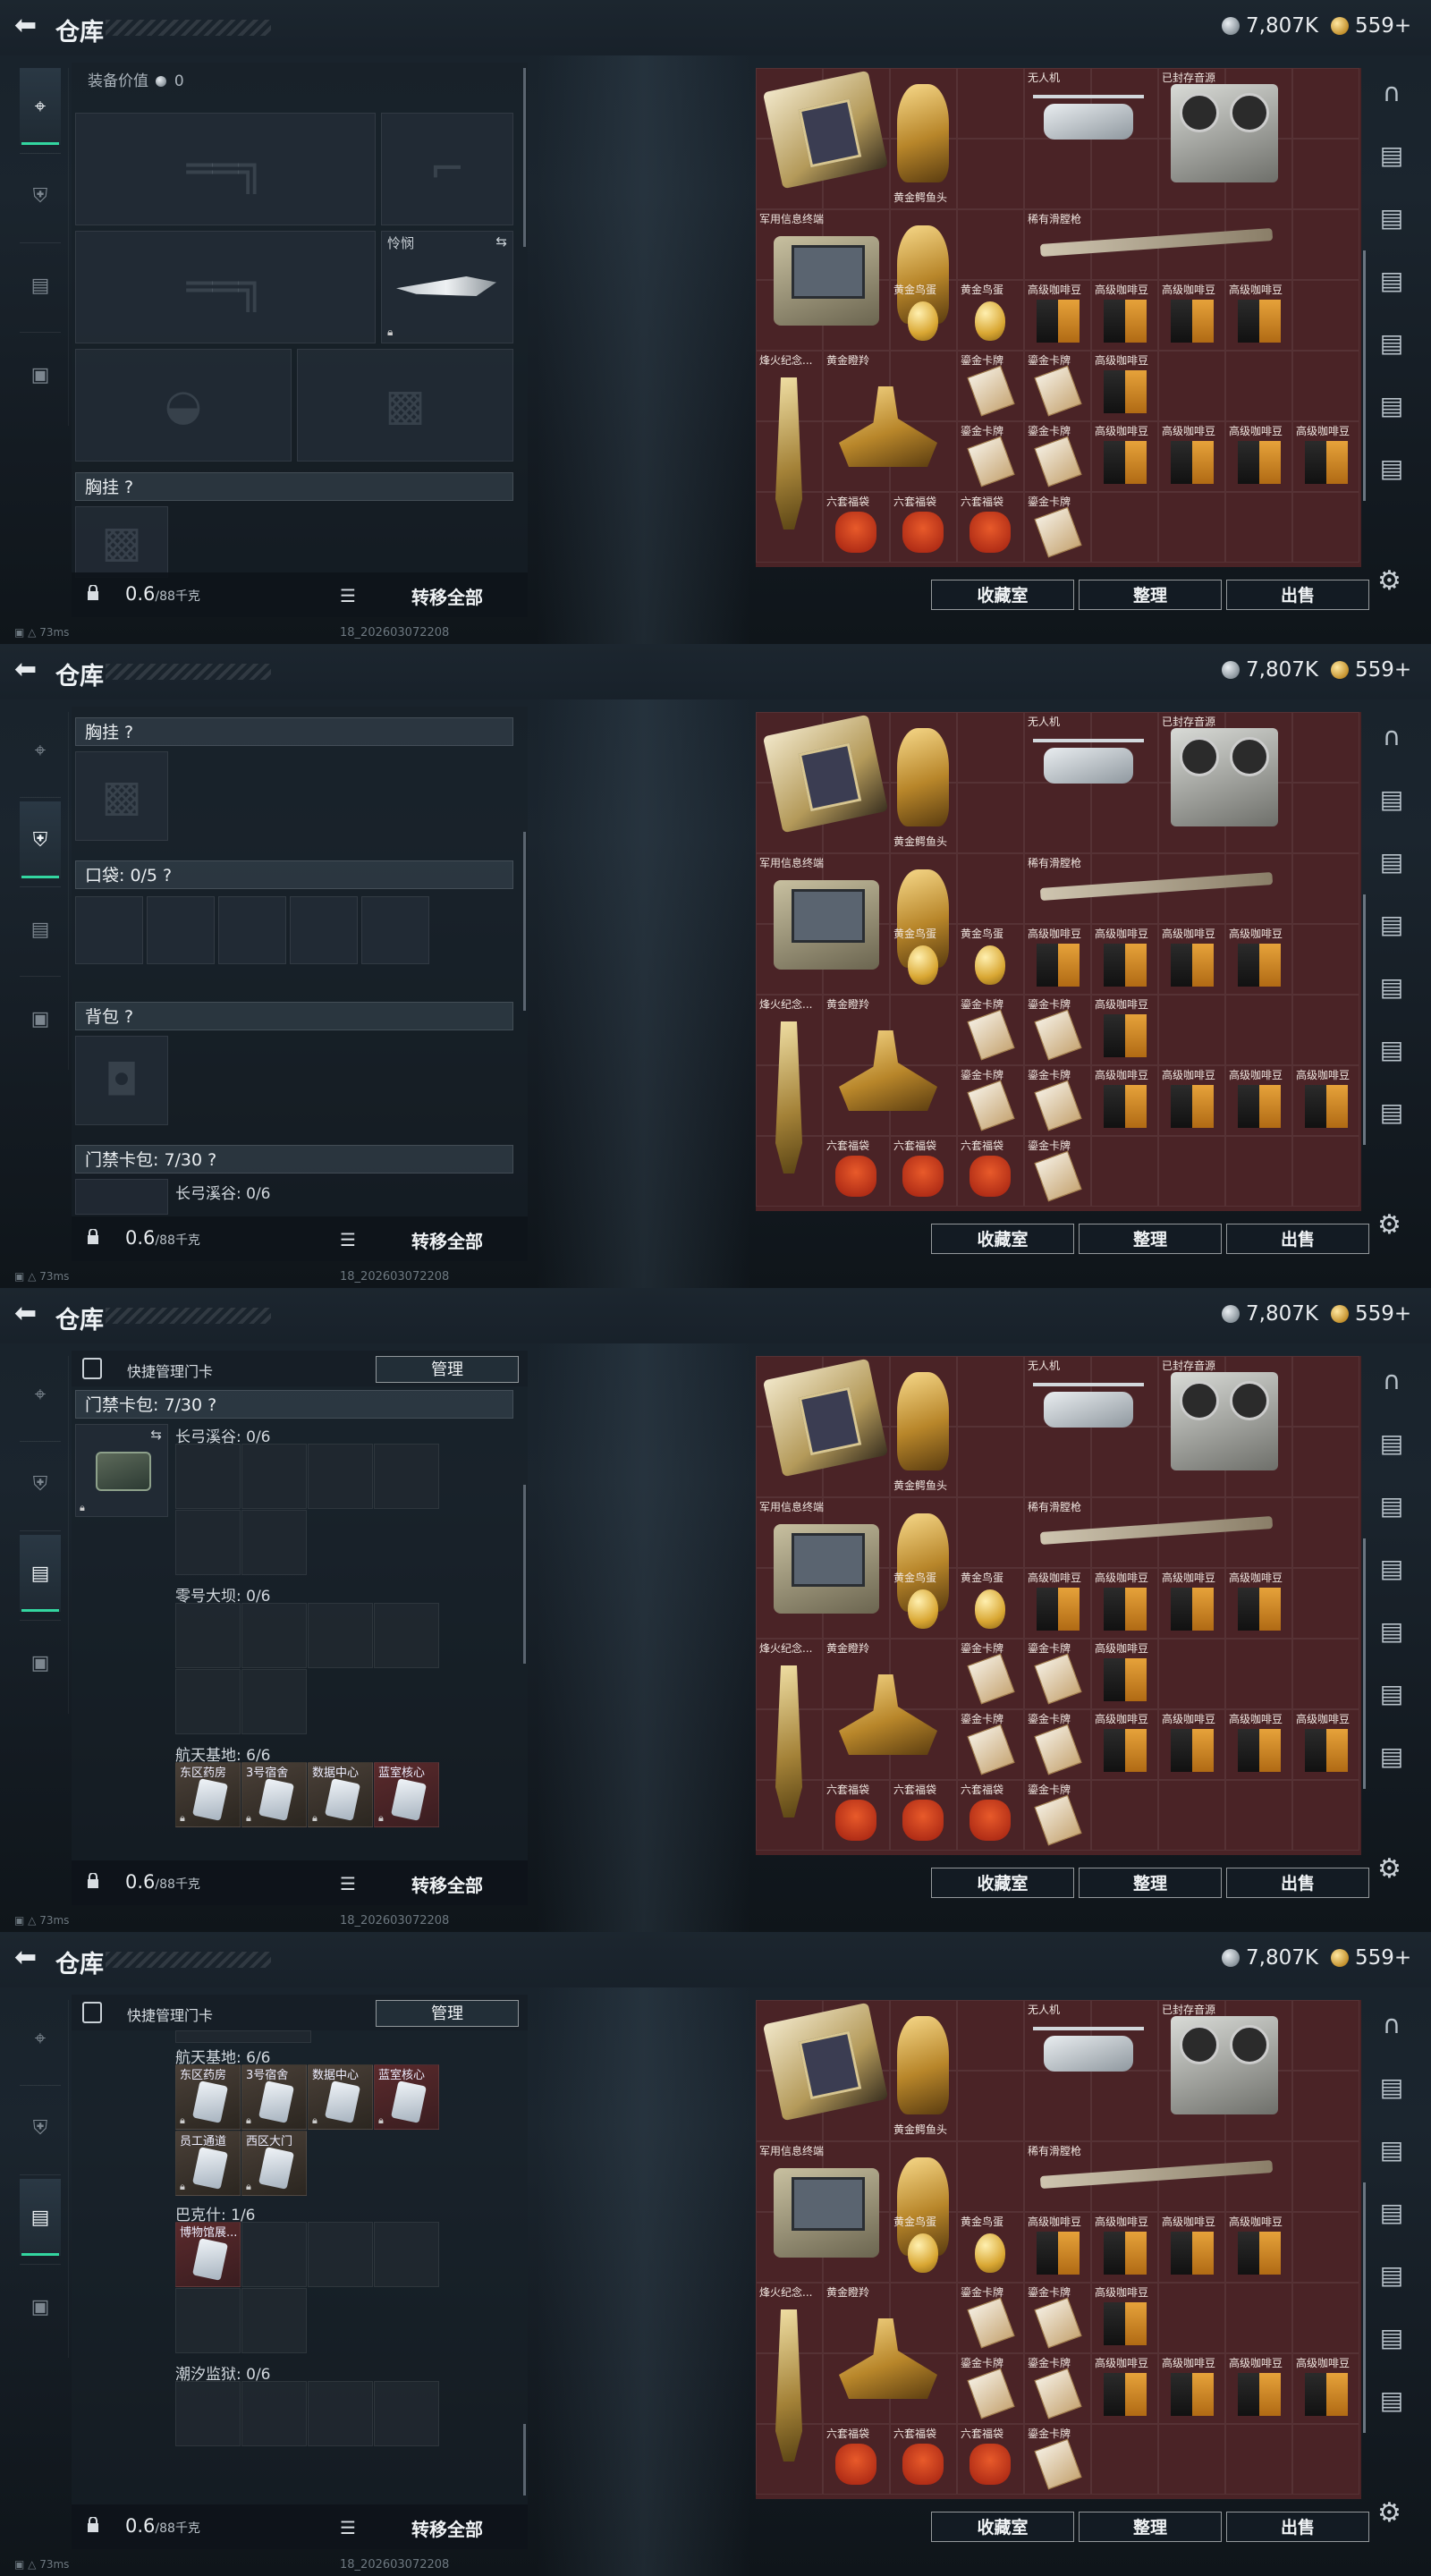 This screenshot has height=2576, width=1431. I want to click on sidearm-slot: ⌐, so click(447, 169).